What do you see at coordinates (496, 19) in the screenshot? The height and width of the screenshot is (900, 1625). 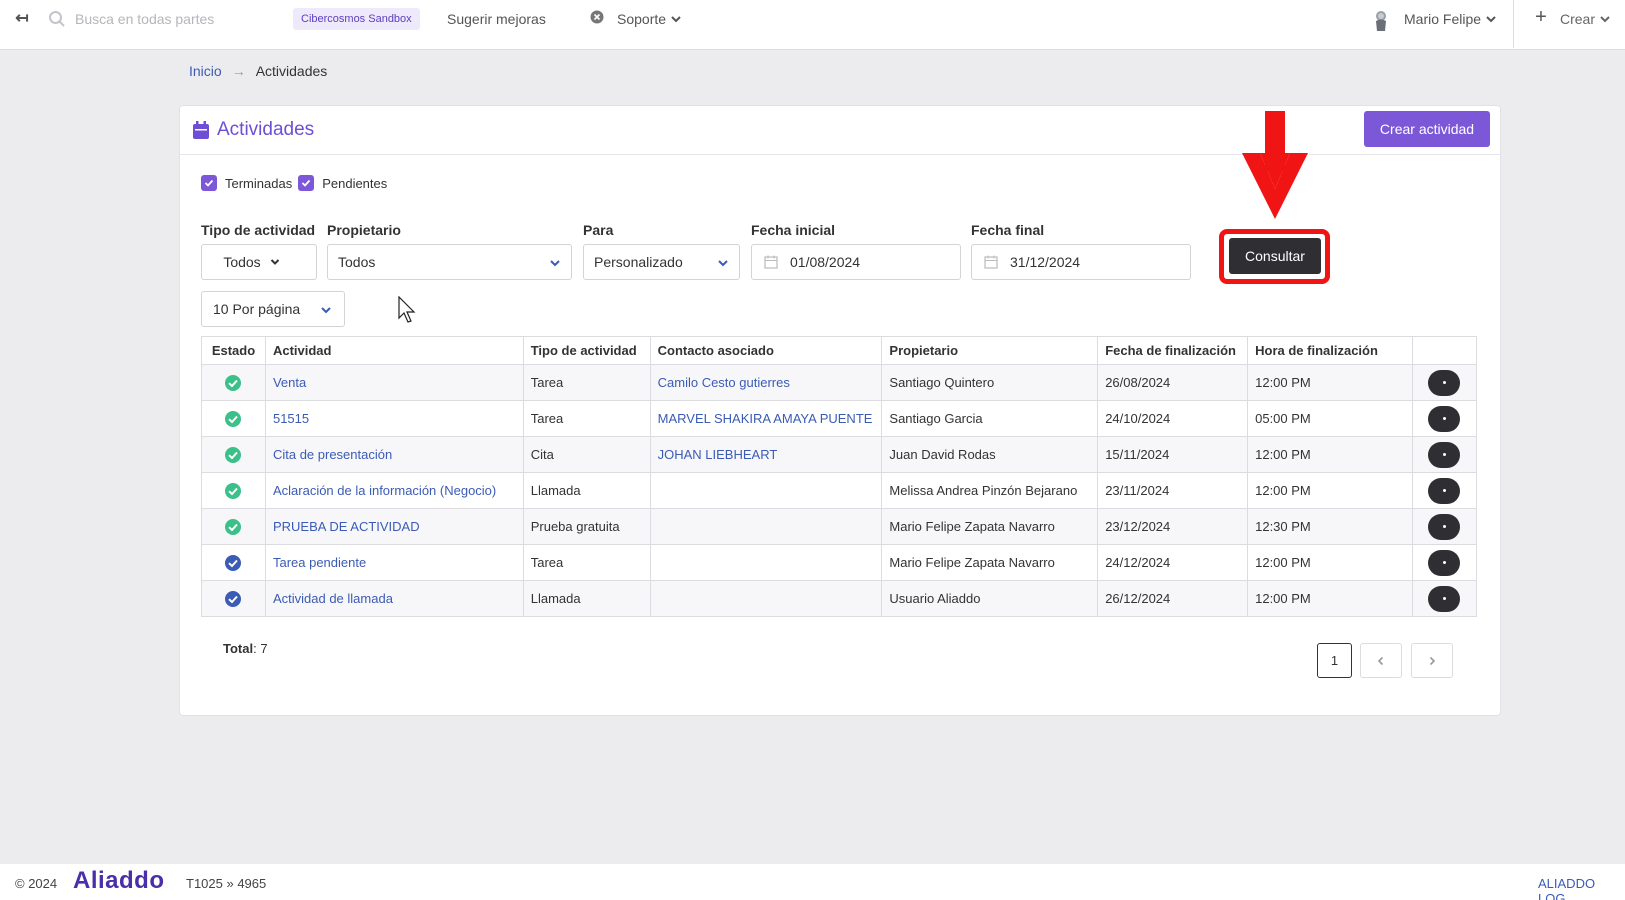 I see `suggest-improvements-link: Sugerir mejoras` at bounding box center [496, 19].